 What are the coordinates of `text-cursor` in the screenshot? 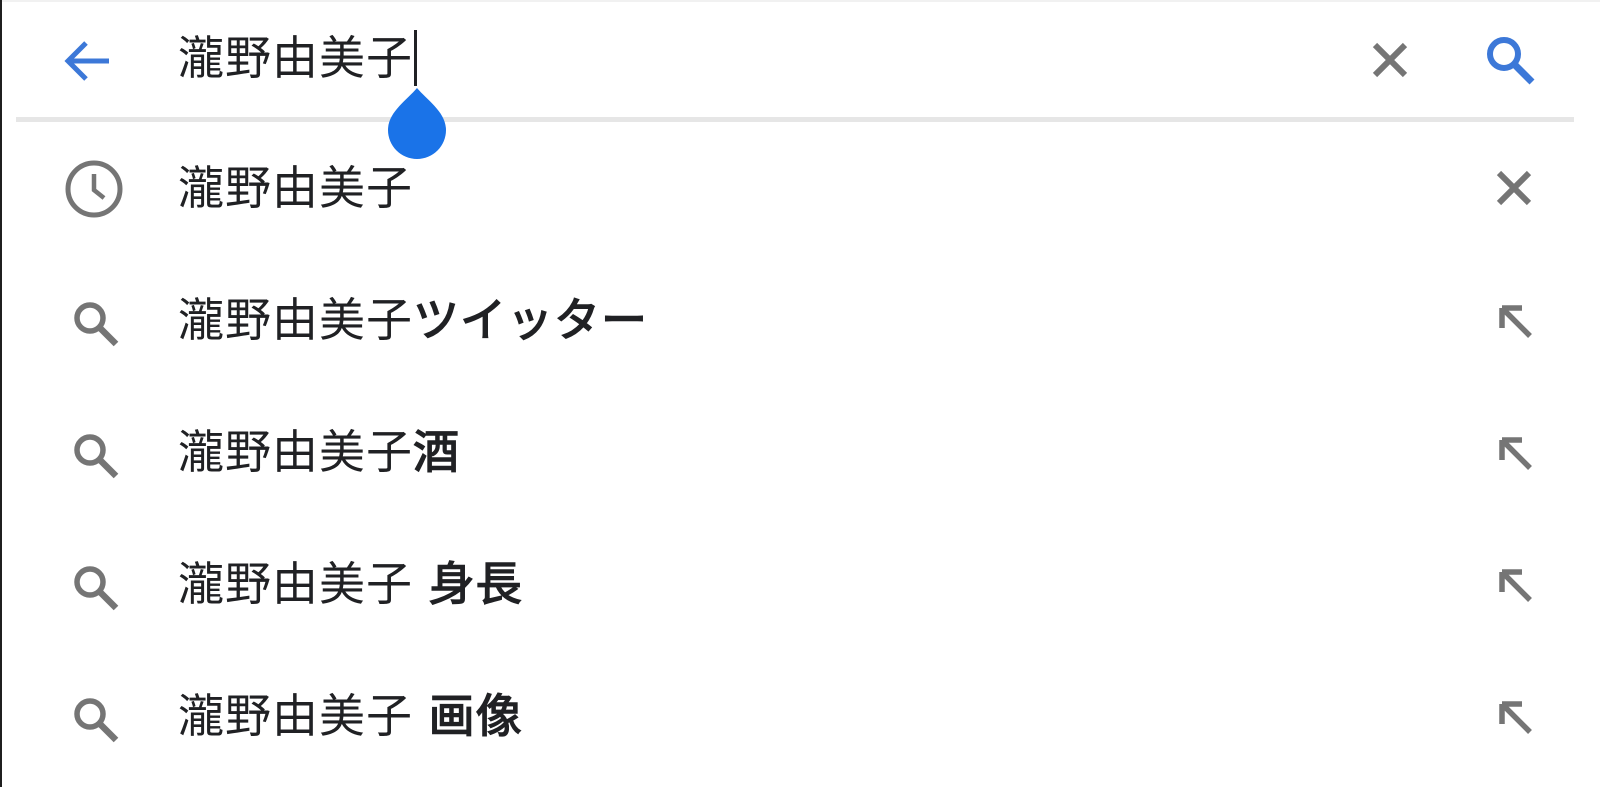 It's located at (415, 58).